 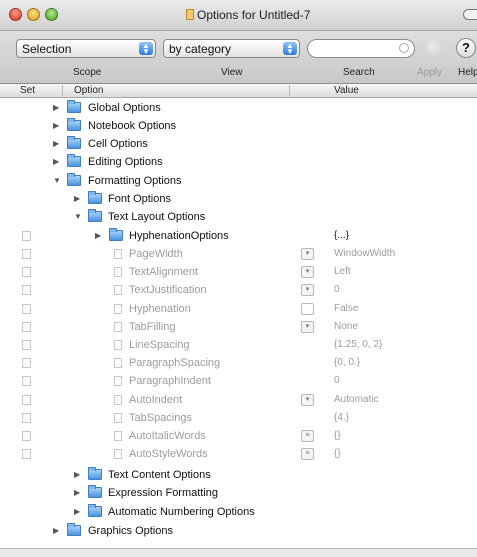 I want to click on option-row: TextJustification ▾ 0, so click(x=238, y=290).